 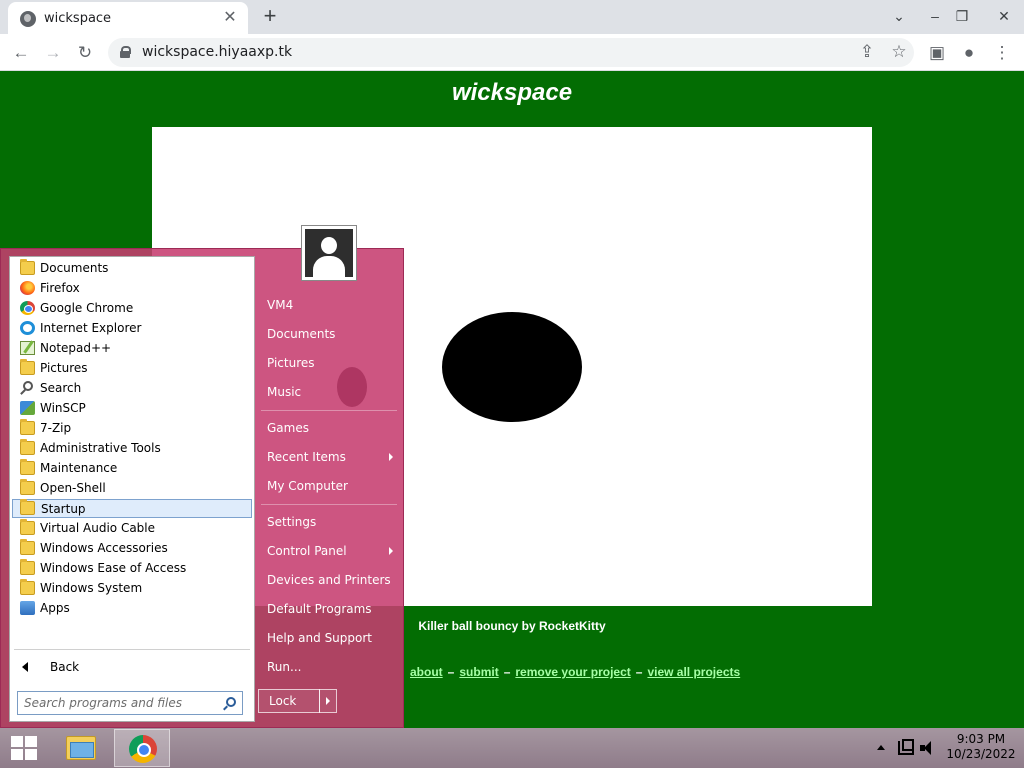 I want to click on taskbar-chrome, so click(x=142, y=748).